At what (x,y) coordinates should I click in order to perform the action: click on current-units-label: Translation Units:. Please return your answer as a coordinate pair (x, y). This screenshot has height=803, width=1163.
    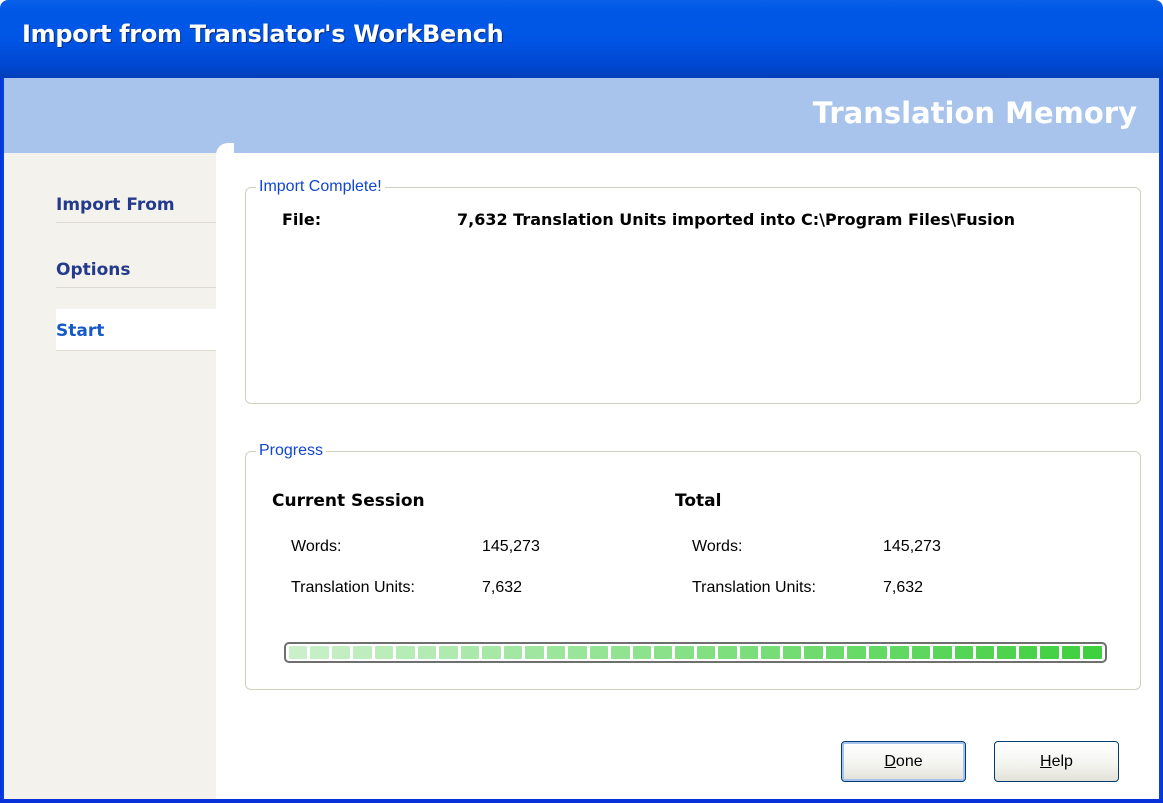
    Looking at the image, I should click on (353, 587).